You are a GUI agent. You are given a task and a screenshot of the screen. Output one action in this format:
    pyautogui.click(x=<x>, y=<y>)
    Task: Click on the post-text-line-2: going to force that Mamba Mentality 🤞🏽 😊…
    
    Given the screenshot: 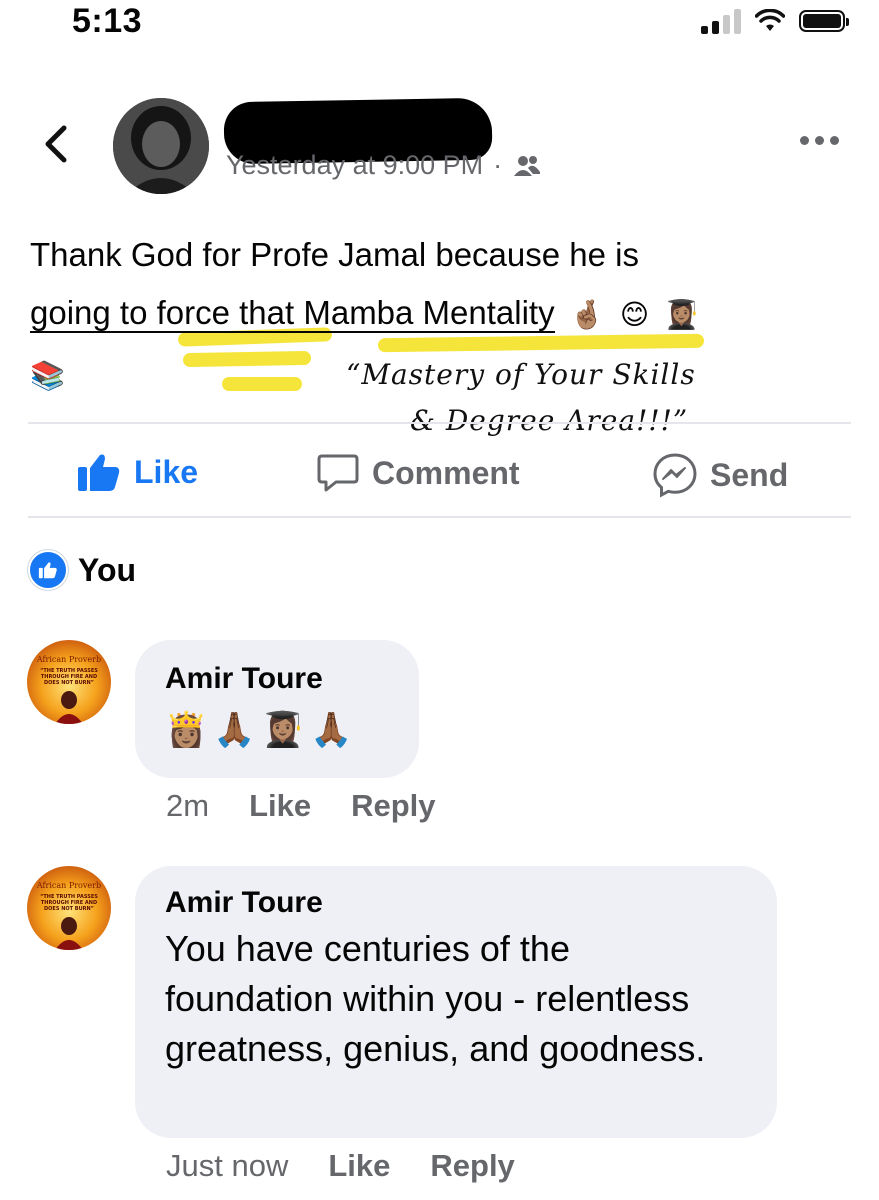 What is the action you would take?
    pyautogui.click(x=440, y=314)
    